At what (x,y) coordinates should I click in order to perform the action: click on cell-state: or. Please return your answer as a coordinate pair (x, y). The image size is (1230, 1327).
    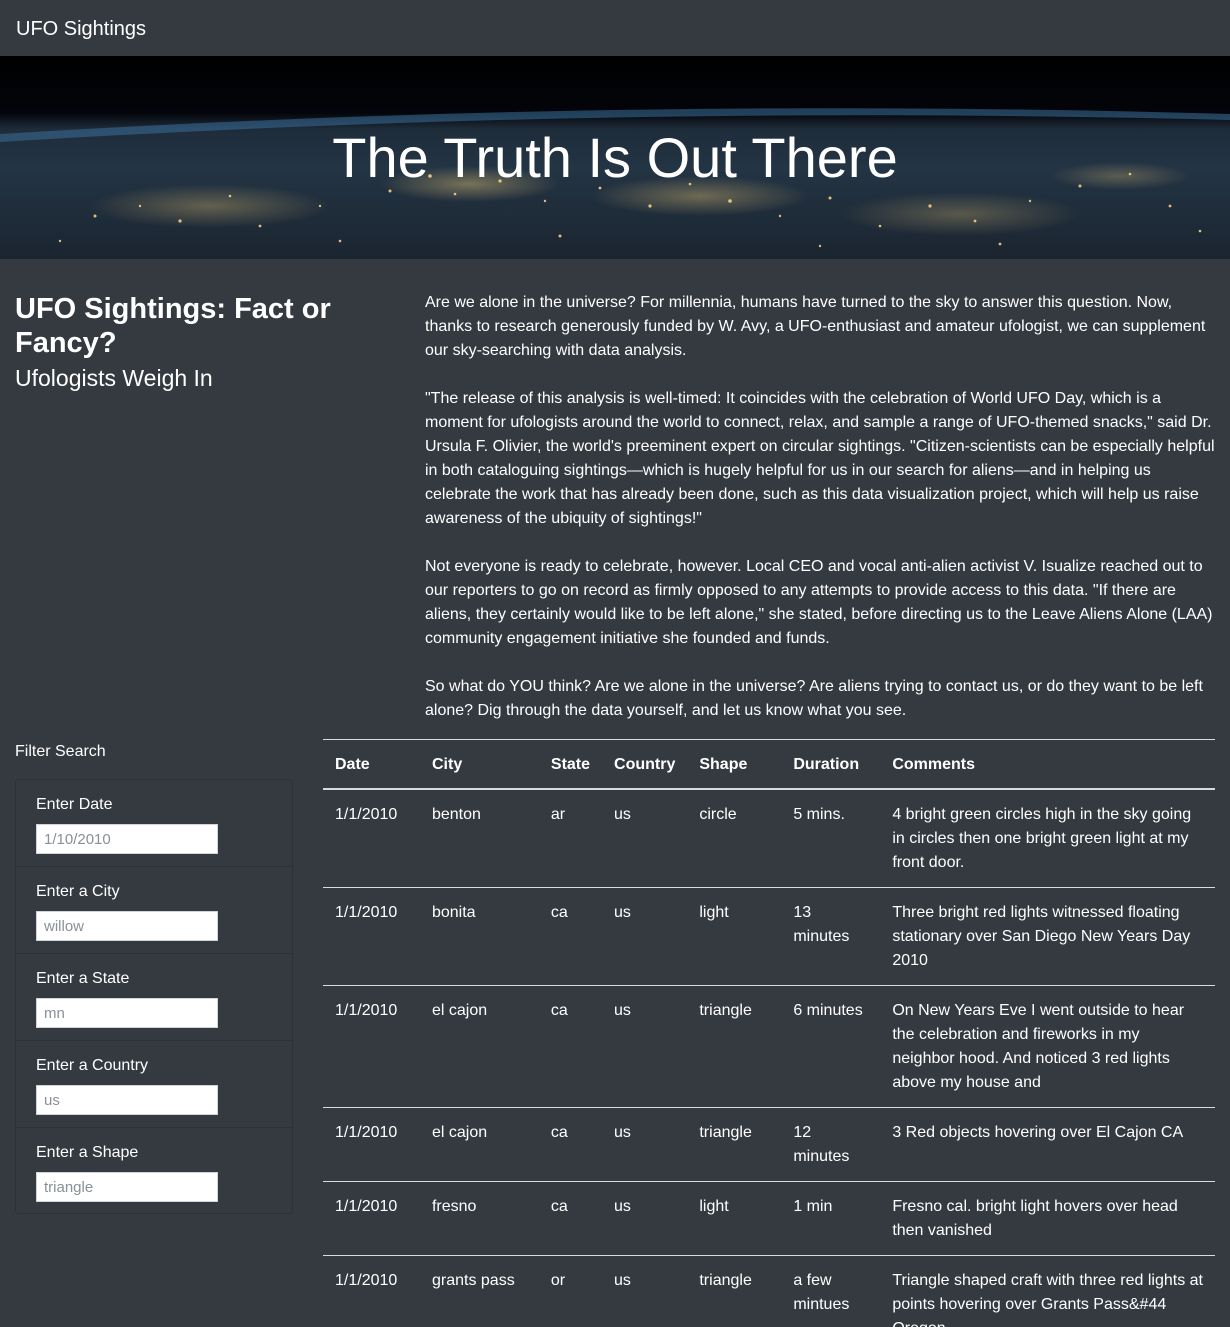
    Looking at the image, I should click on (570, 1291).